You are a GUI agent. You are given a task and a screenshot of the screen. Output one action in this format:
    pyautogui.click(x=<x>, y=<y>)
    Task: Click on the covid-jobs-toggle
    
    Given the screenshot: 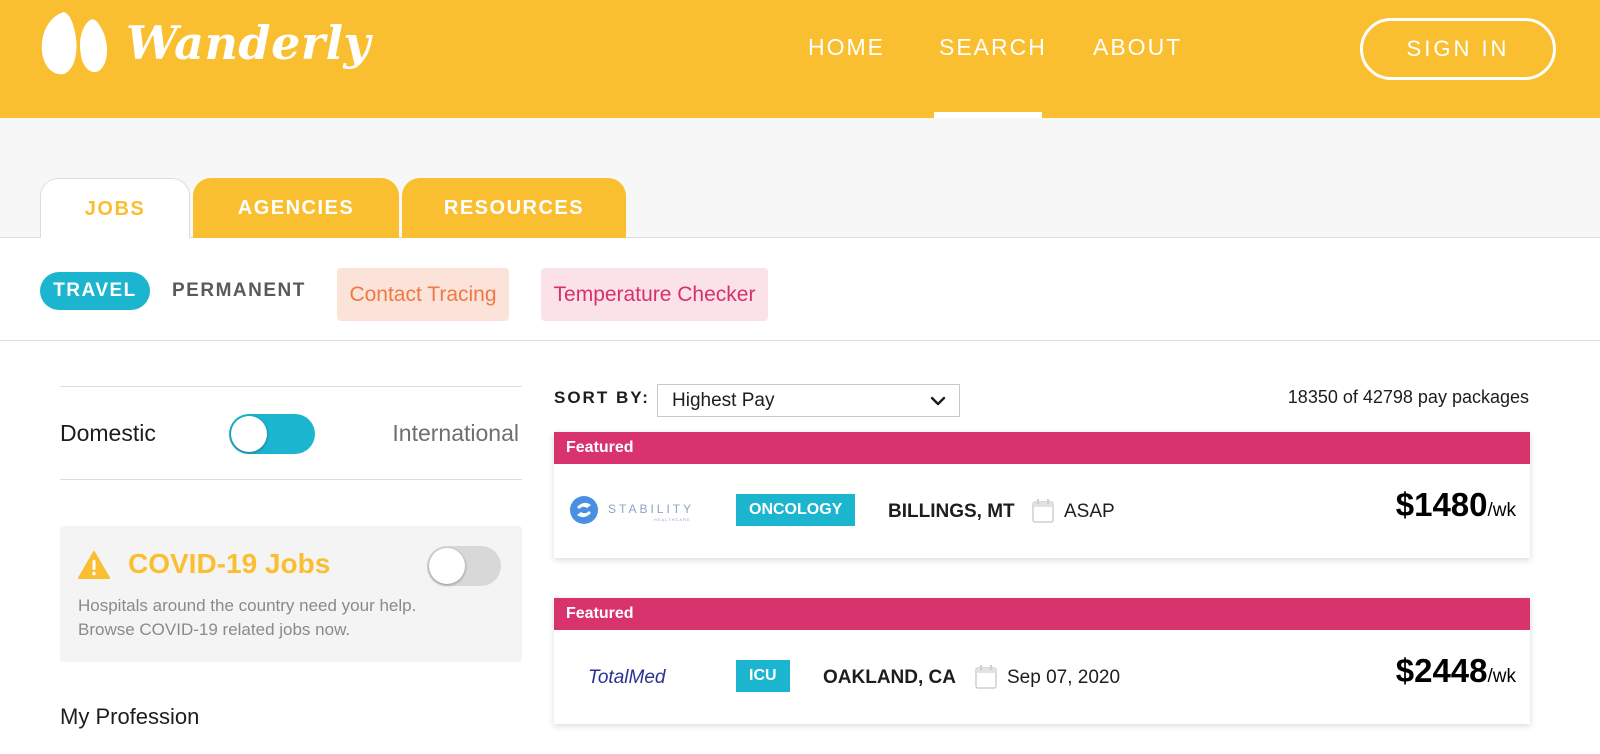 What is the action you would take?
    pyautogui.click(x=464, y=566)
    